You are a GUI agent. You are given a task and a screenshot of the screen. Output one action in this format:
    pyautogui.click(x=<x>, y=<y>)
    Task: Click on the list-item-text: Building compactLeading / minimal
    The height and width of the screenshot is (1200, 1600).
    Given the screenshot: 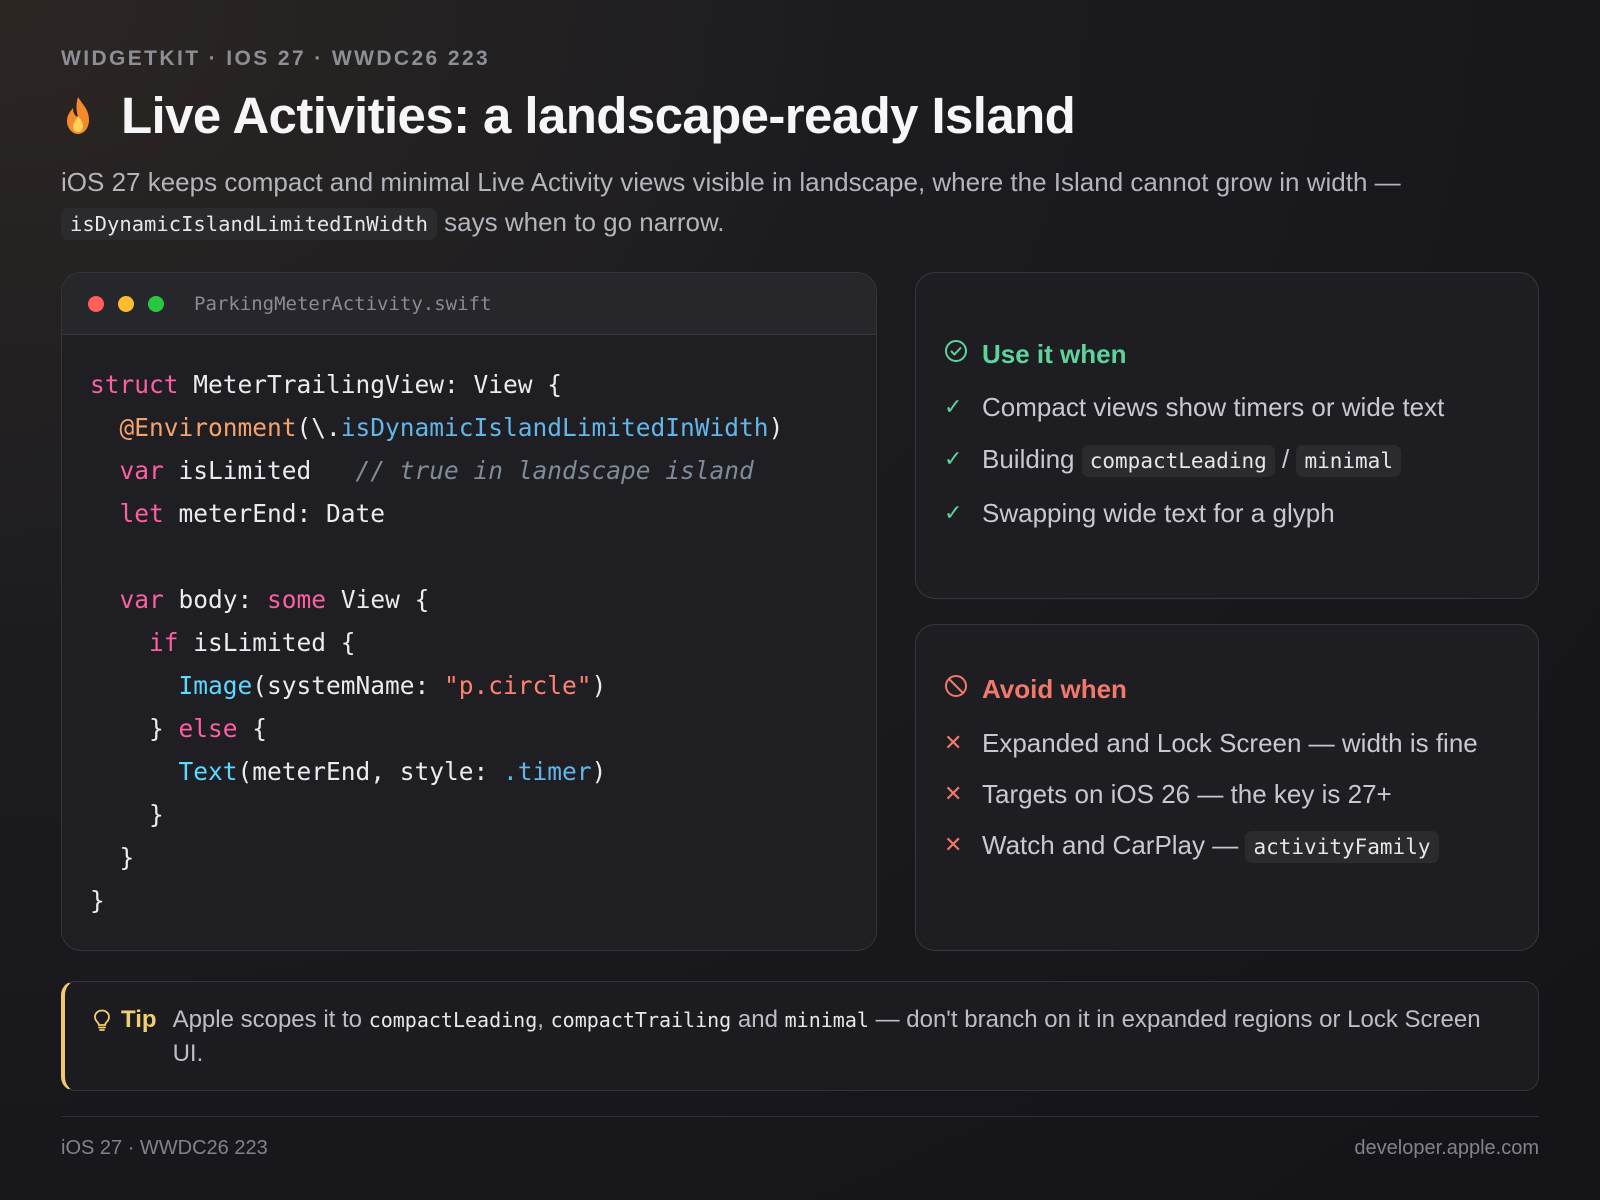 What is the action you would take?
    pyautogui.click(x=1191, y=460)
    